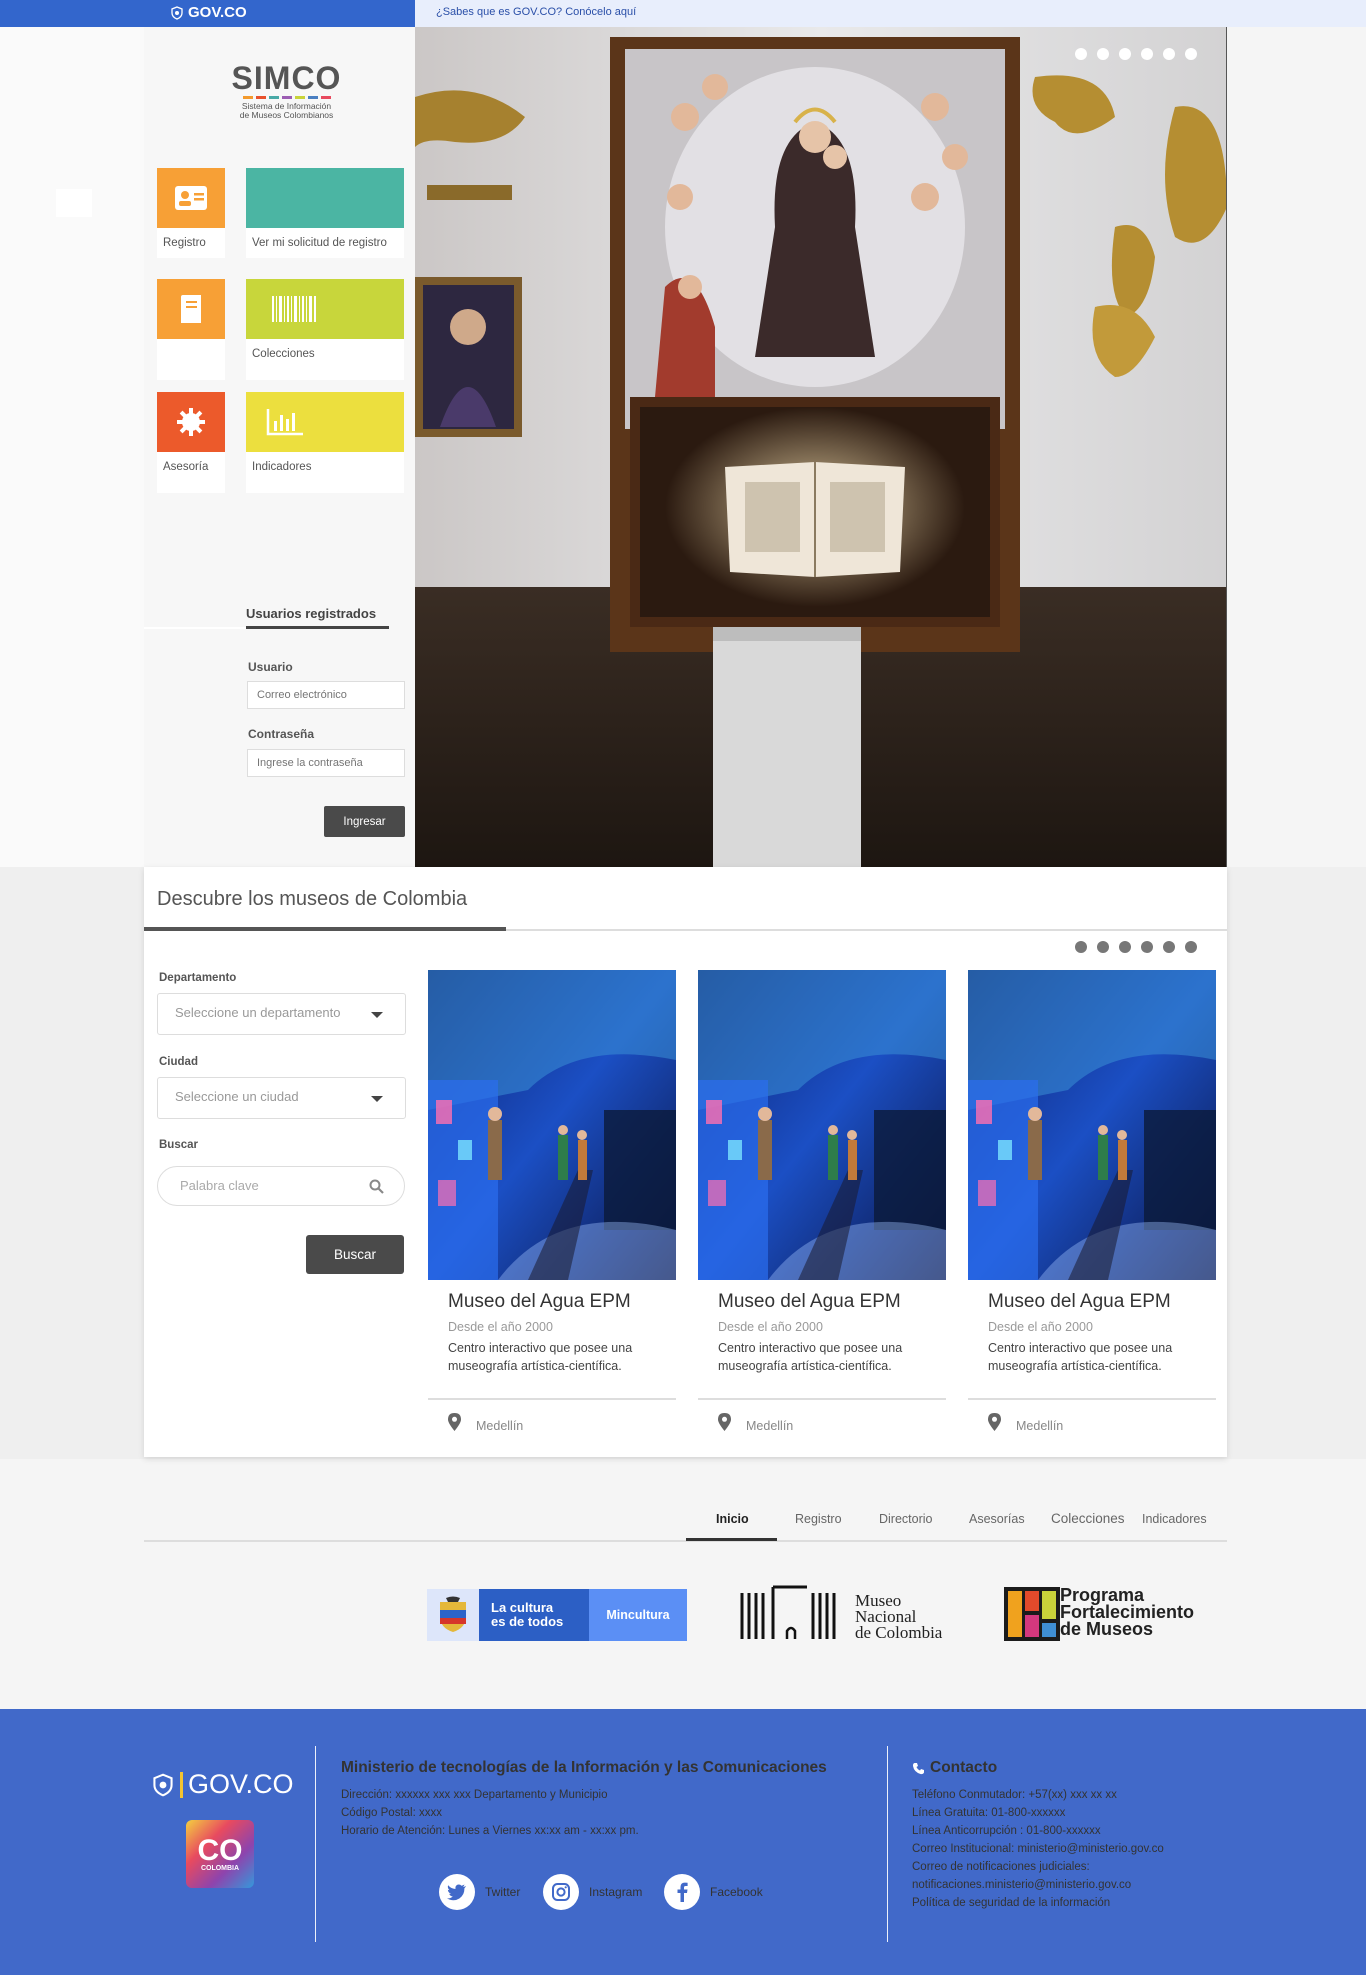  What do you see at coordinates (391, 1813) in the screenshot?
I see `ministry-postal: Código Postal: xxxx` at bounding box center [391, 1813].